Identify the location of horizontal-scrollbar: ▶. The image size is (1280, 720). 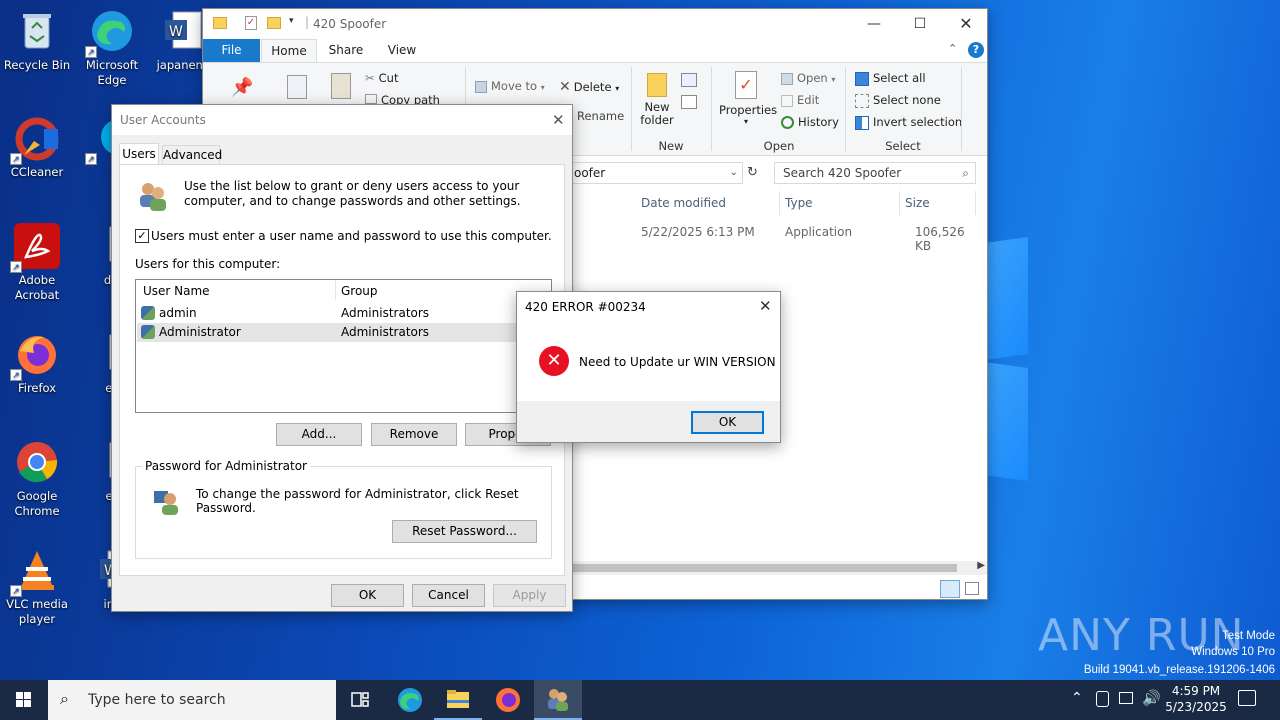
(780, 567).